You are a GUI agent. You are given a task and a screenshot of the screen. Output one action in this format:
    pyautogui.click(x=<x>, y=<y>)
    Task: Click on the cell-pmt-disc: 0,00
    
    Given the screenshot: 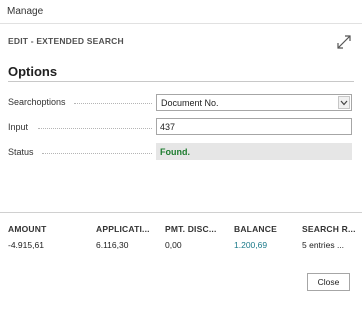 What is the action you would take?
    pyautogui.click(x=173, y=245)
    